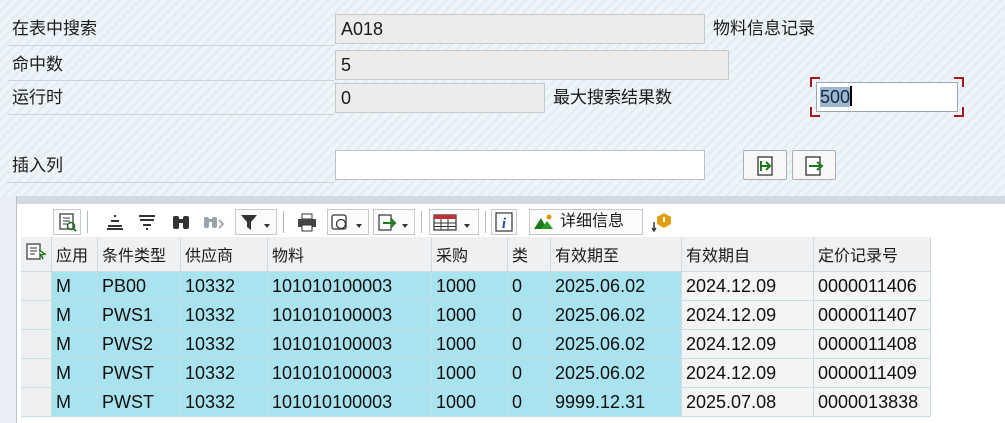 This screenshot has width=1005, height=423. Describe the element at coordinates (37, 166) in the screenshot. I see `insert-column-label: 插入列` at that location.